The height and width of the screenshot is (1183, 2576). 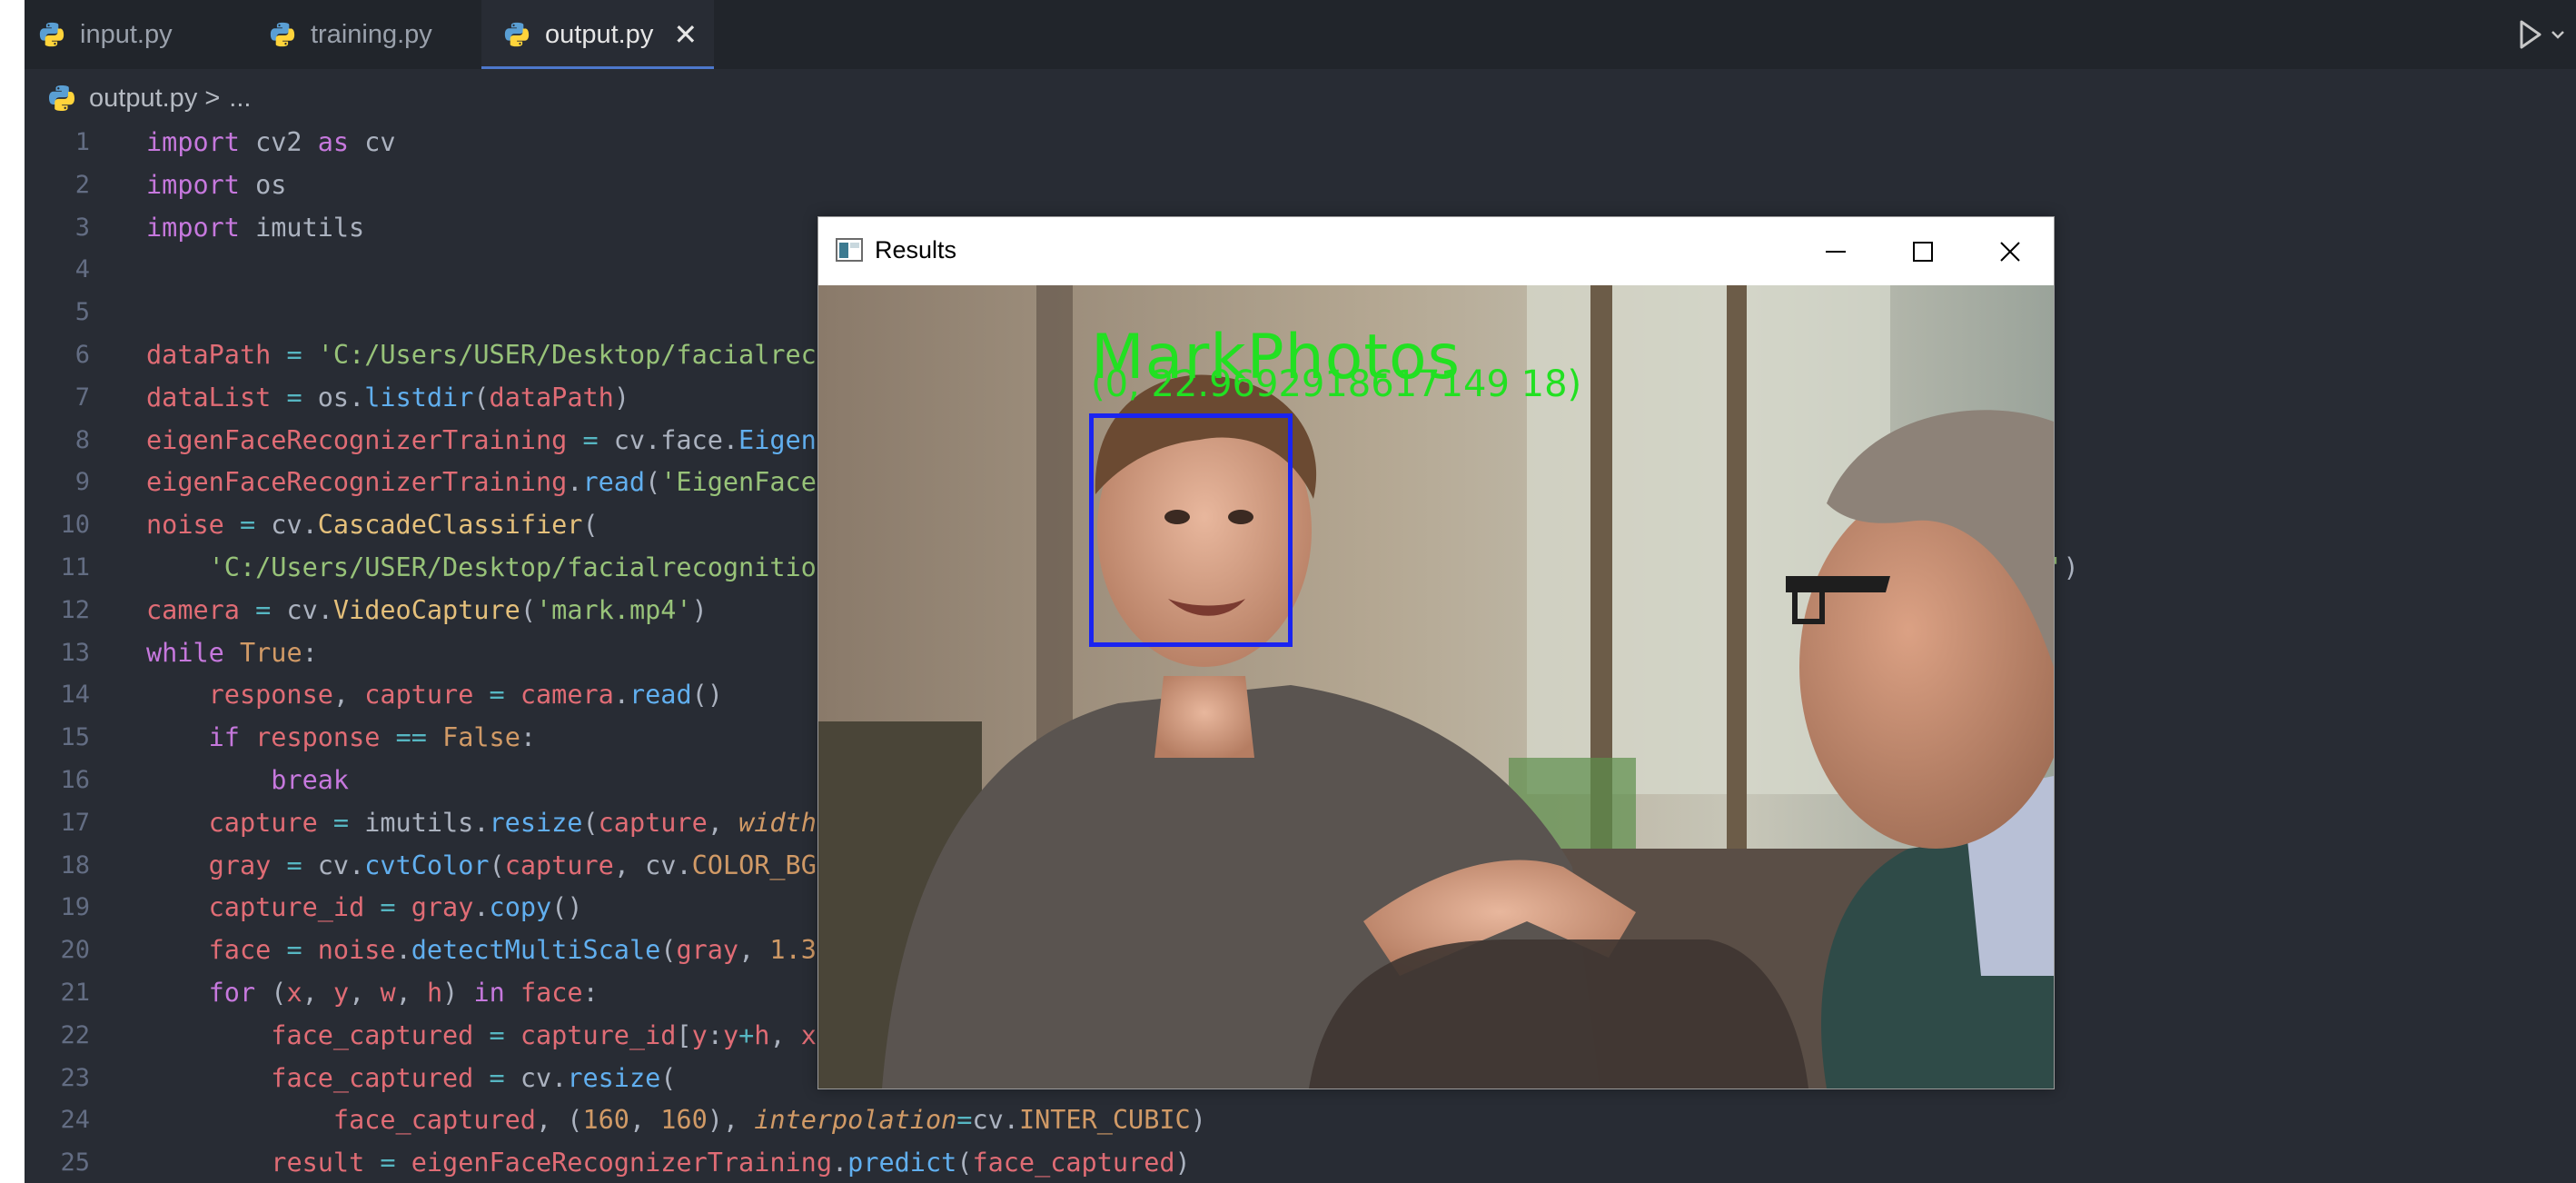 I want to click on tab-training-py: training.py, so click(x=371, y=35).